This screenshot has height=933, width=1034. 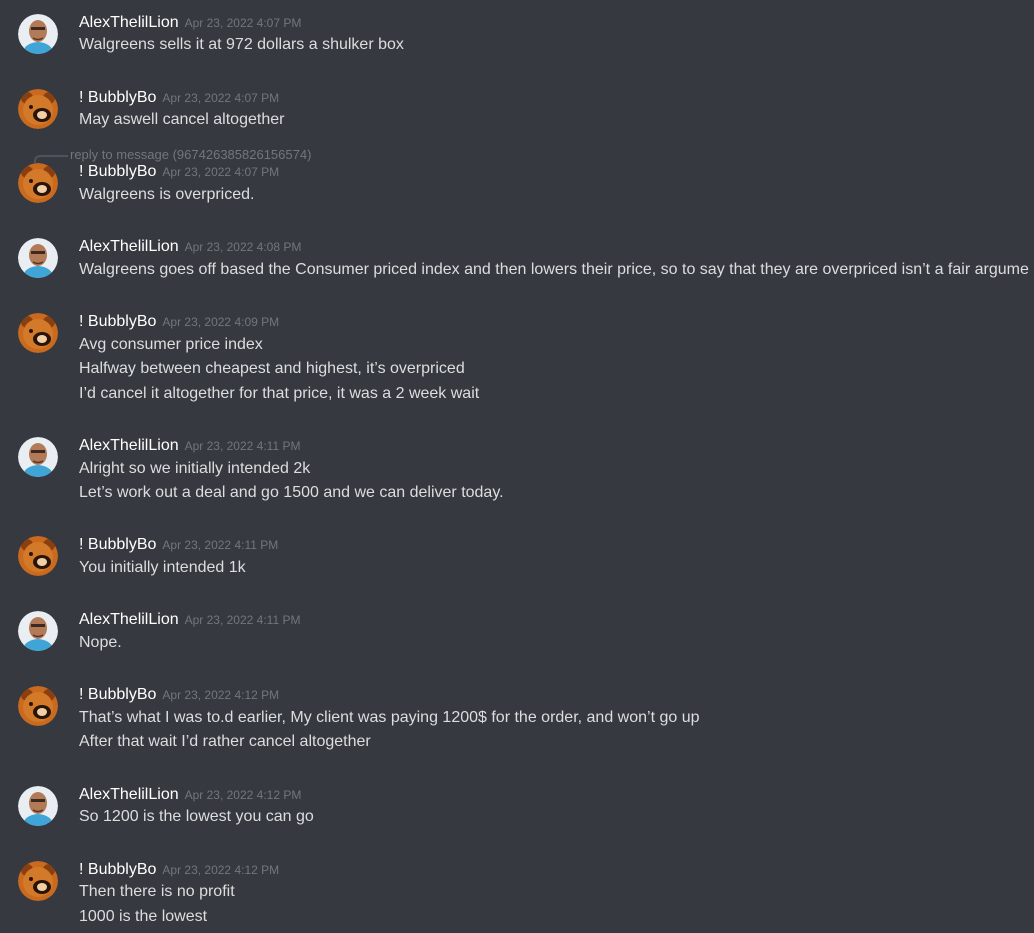 I want to click on message-header: AlexThelilLion Apr 23, 2022 4:08 PM, so click(x=190, y=247).